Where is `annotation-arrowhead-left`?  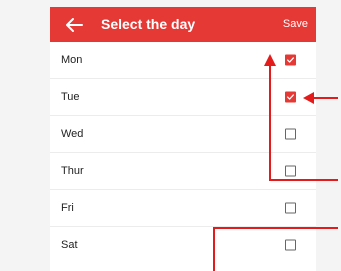
annotation-arrowhead-left is located at coordinates (308, 98).